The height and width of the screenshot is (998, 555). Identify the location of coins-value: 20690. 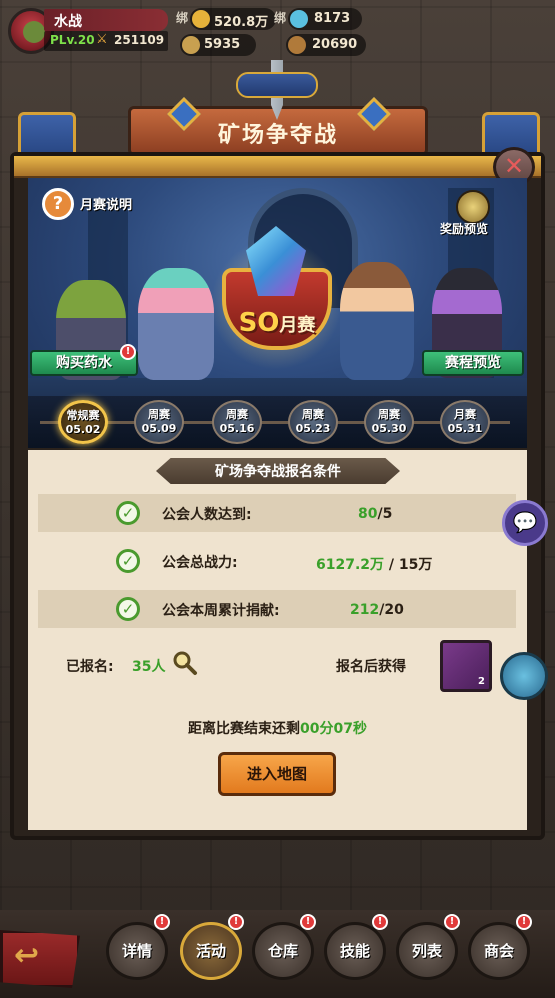
(335, 44).